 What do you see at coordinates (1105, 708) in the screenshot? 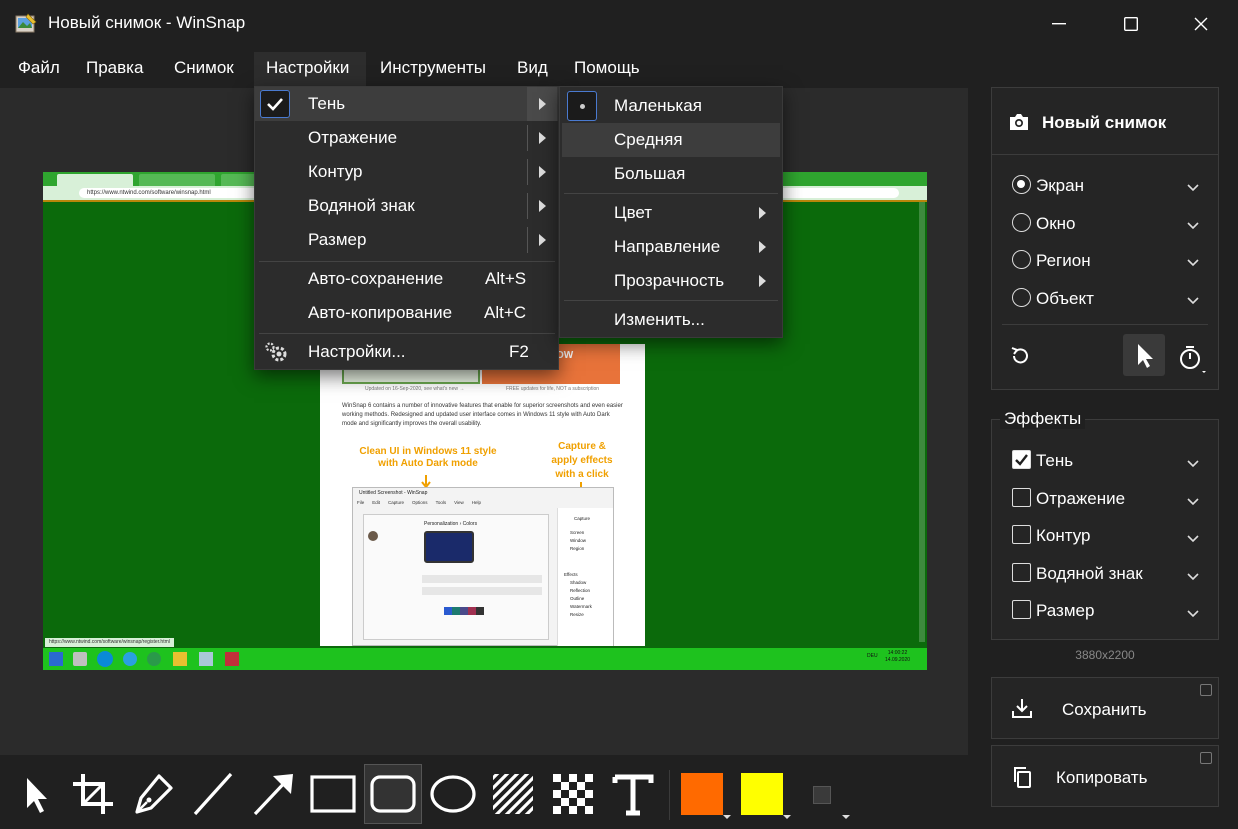
I see `save-button: Сохранить` at bounding box center [1105, 708].